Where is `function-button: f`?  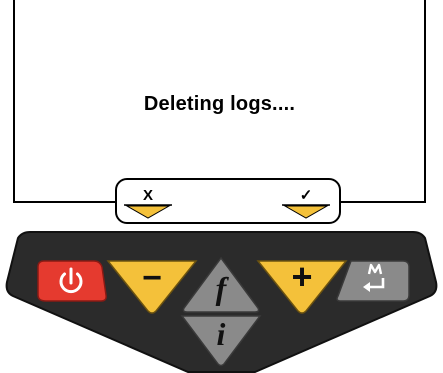 function-button: f is located at coordinates (221, 284).